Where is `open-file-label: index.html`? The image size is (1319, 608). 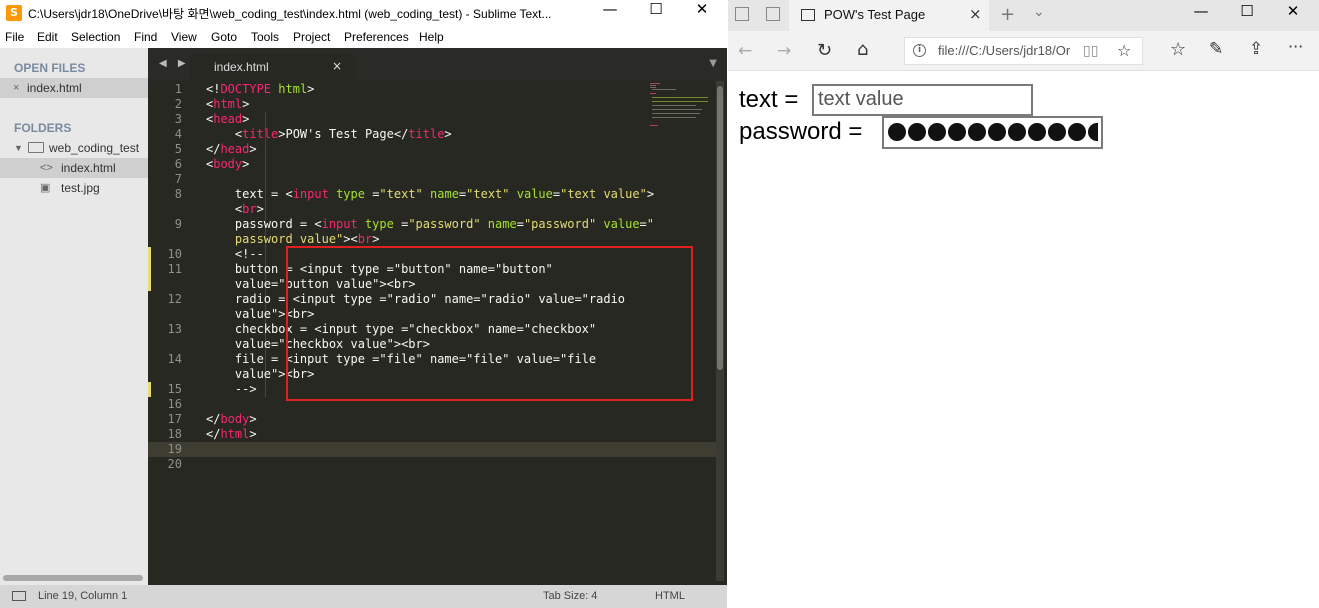
open-file-label: index.html is located at coordinates (54, 88).